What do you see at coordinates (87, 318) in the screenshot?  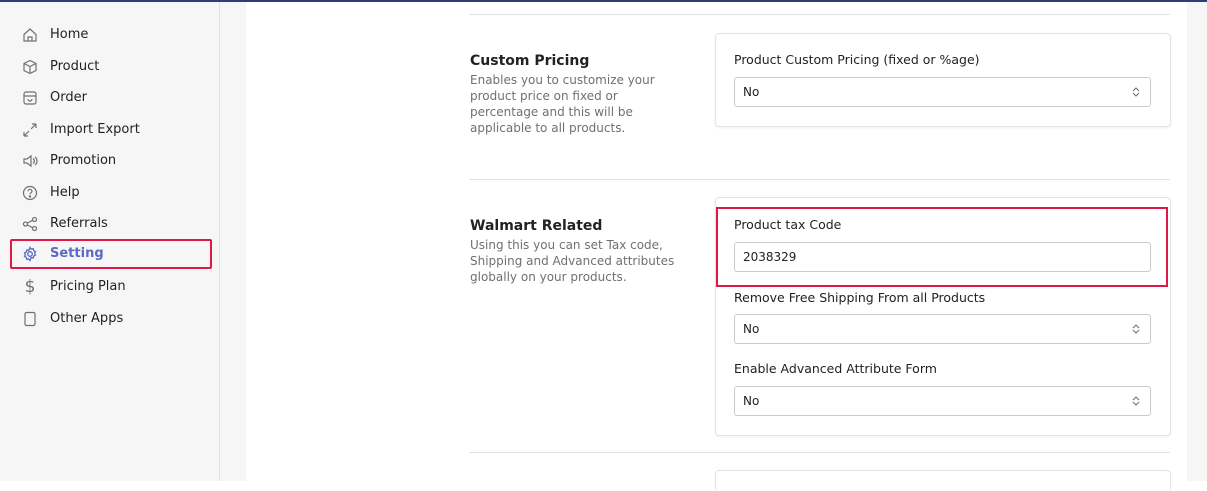 I see `sidebar-item-label: Other Apps` at bounding box center [87, 318].